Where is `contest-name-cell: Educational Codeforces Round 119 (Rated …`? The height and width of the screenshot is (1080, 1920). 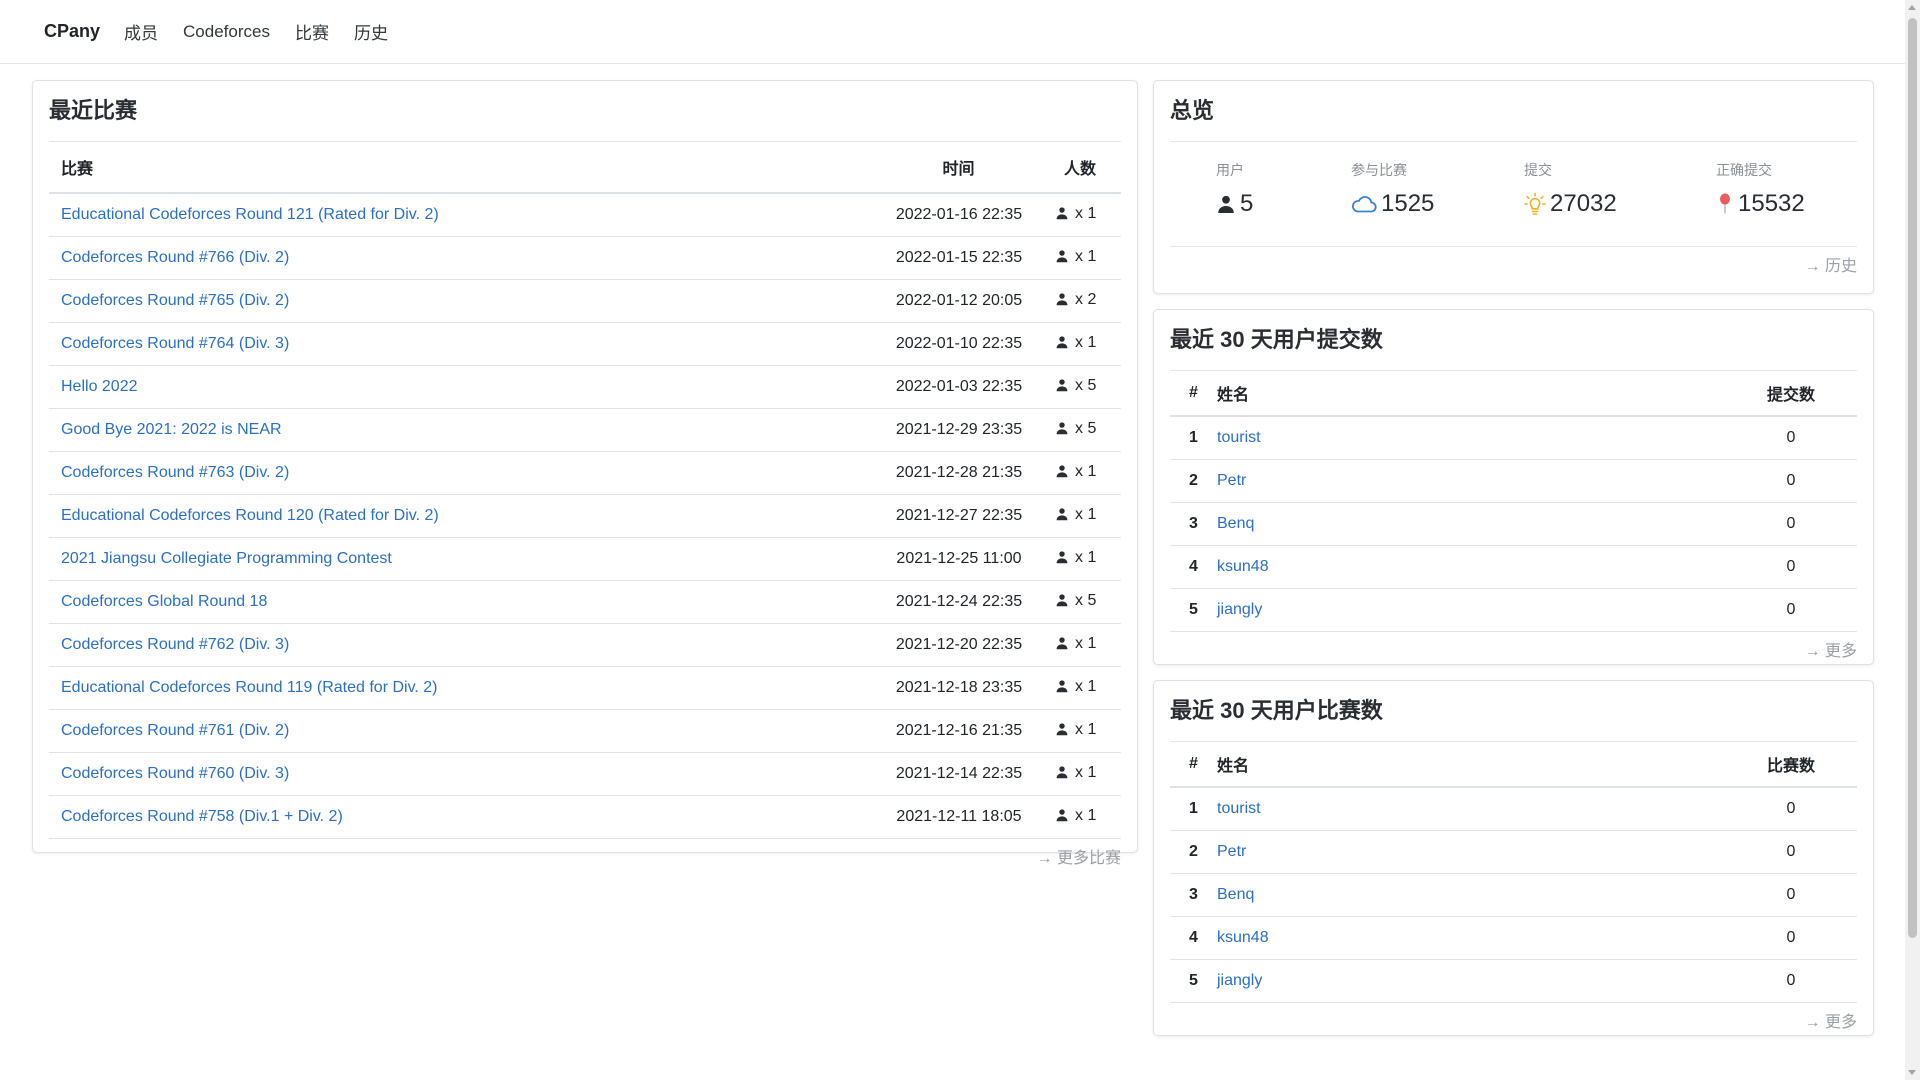
contest-name-cell: Educational Codeforces Round 119 (Rated … is located at coordinates (463, 688).